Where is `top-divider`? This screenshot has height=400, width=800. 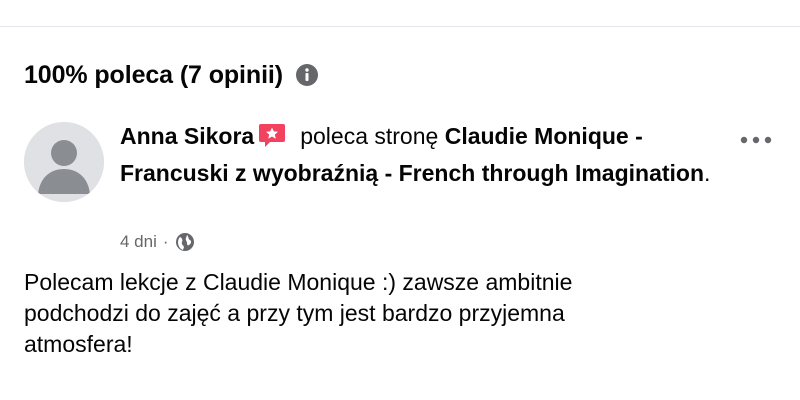 top-divider is located at coordinates (400, 26).